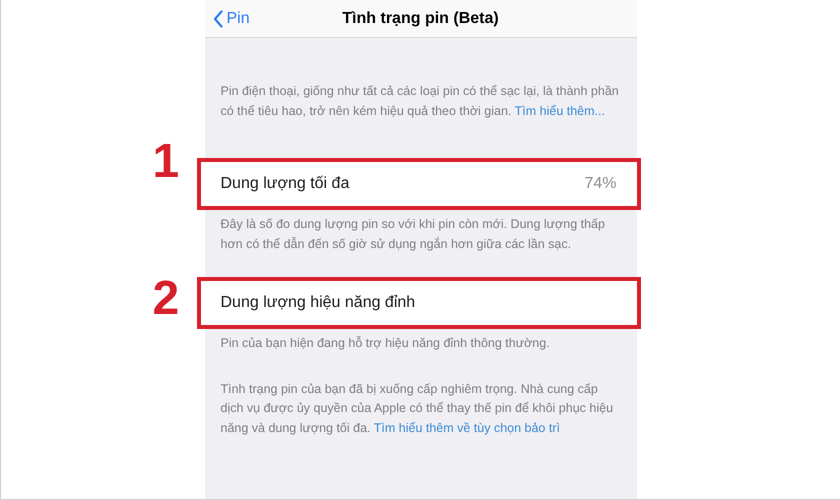 This screenshot has width=840, height=500. Describe the element at coordinates (227, 18) in the screenshot. I see `back-button: Pin` at that location.